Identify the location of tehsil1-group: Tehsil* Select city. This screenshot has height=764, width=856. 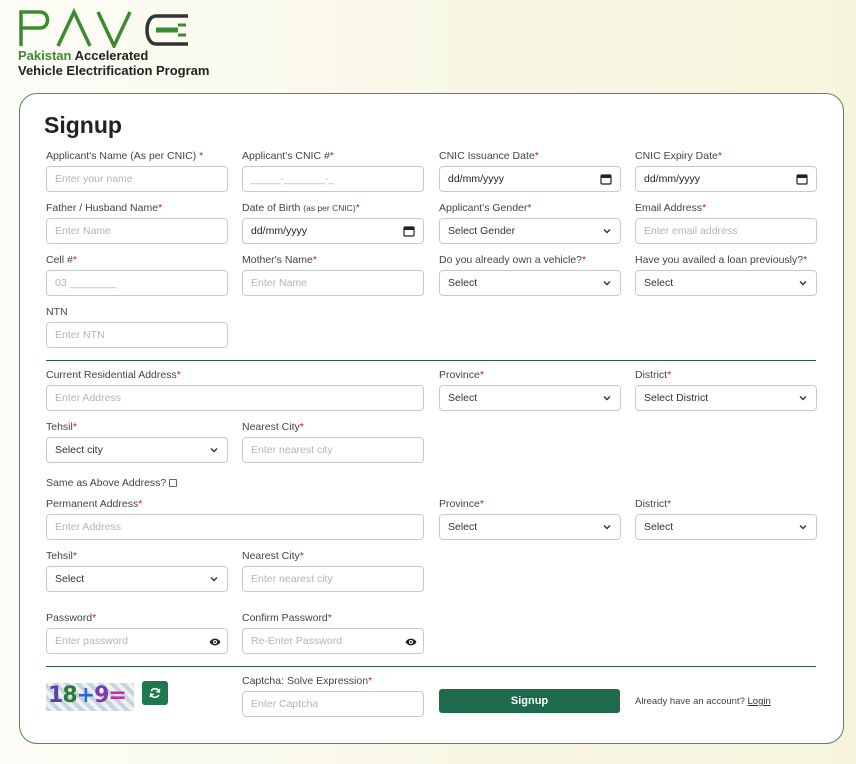
(137, 442).